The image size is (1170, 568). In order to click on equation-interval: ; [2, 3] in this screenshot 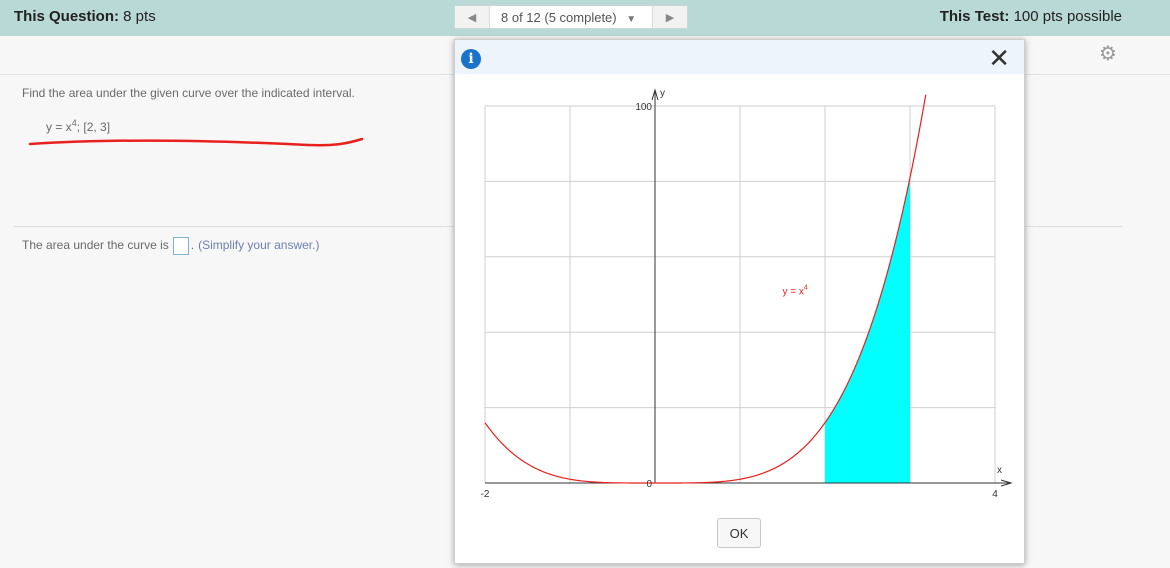, I will do `click(93, 127)`.